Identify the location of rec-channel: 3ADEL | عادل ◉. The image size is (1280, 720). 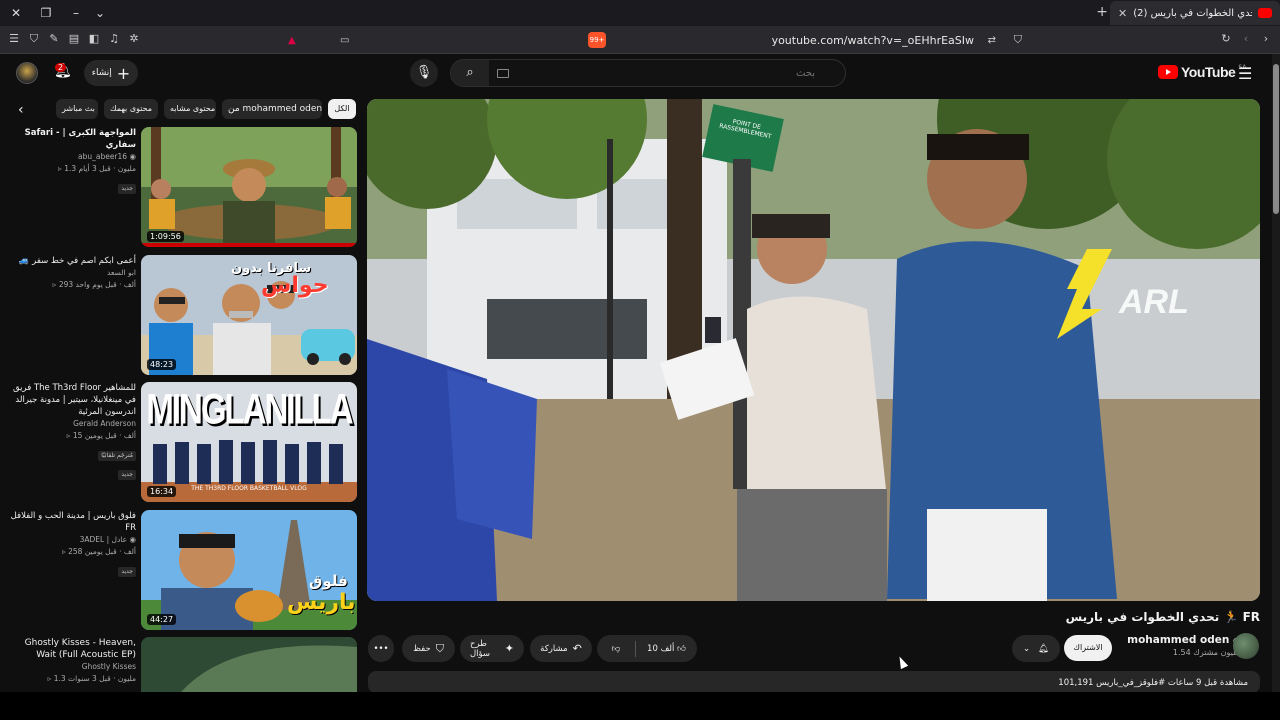
(71, 540).